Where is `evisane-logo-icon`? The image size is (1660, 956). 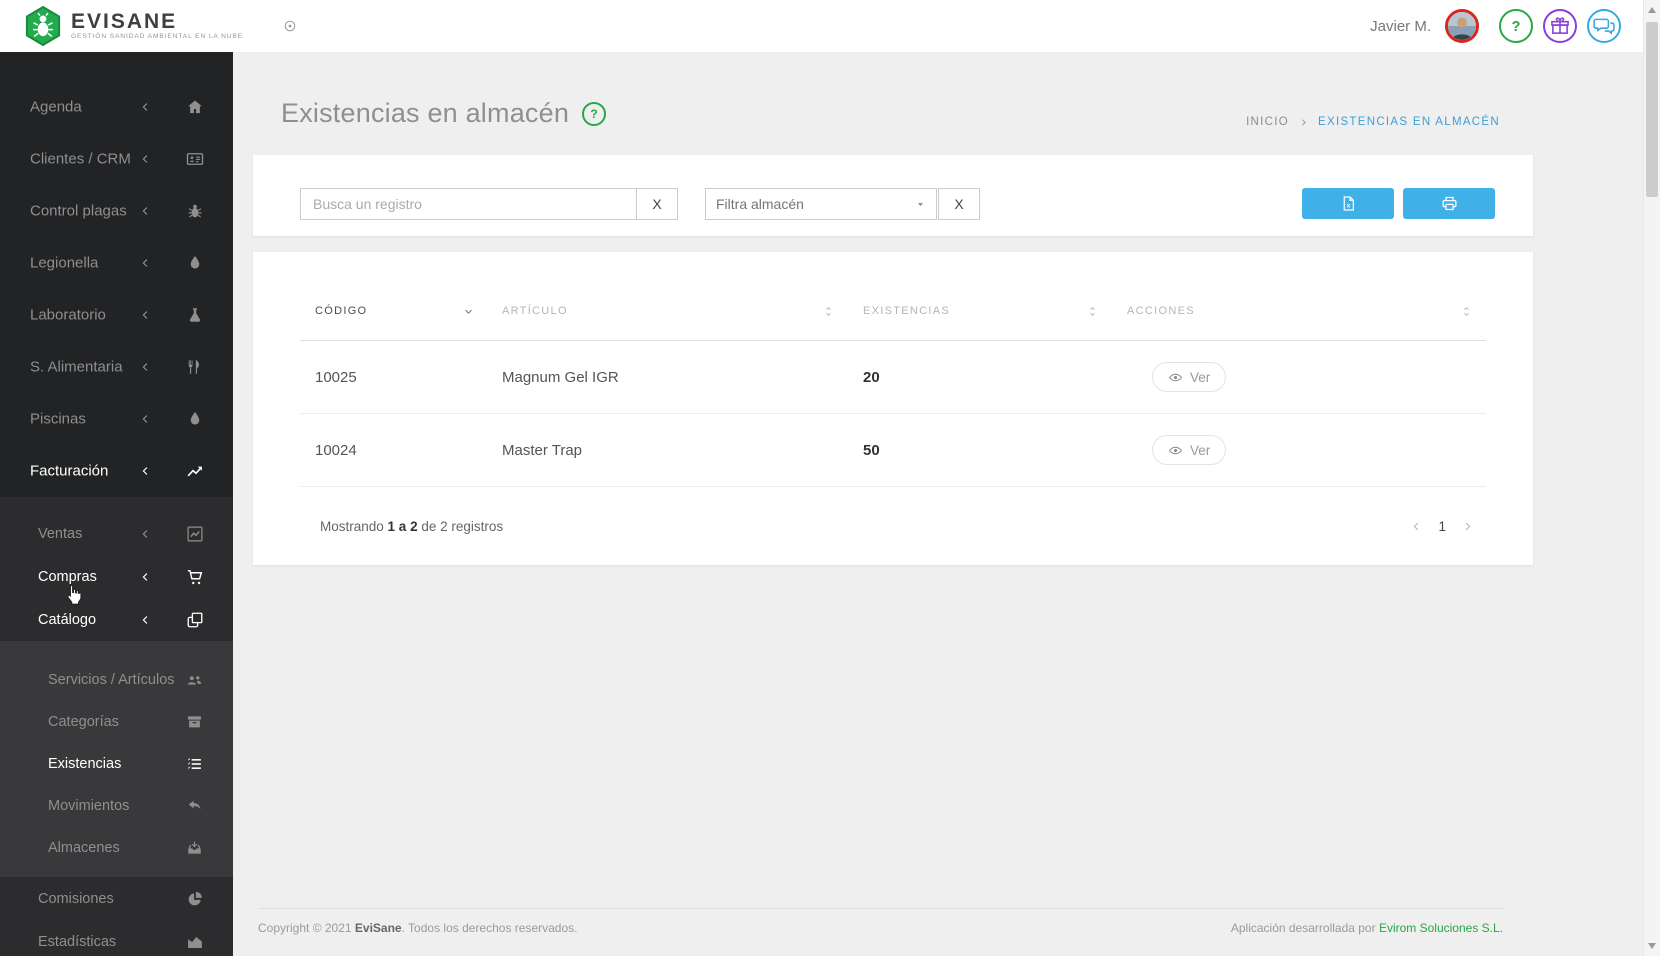
evisane-logo-icon is located at coordinates (43, 26).